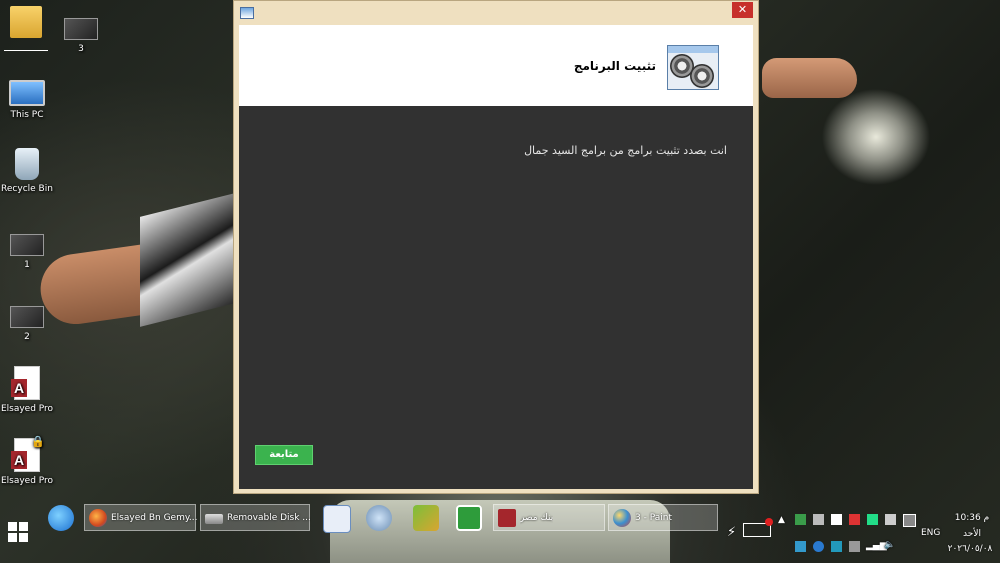  I want to click on desktop-icon-1: 1, so click(31, 248).